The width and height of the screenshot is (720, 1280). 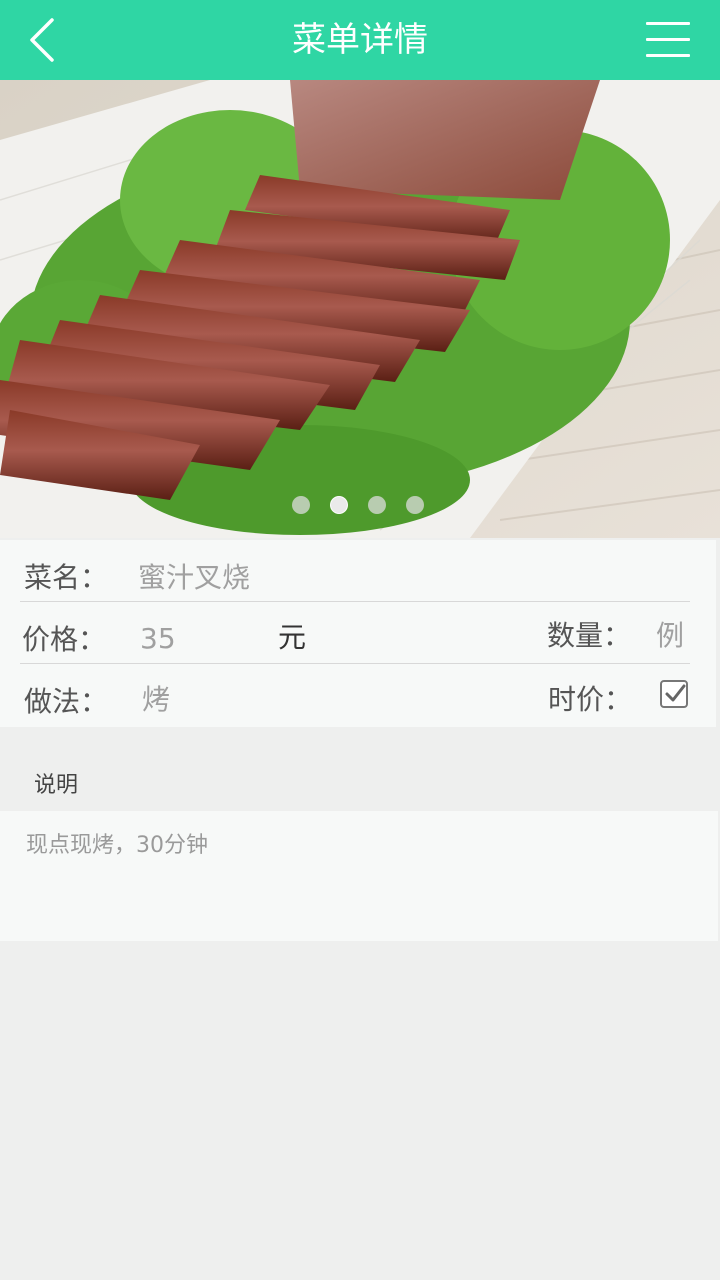 What do you see at coordinates (359, 876) in the screenshot?
I see `description-box: 现点现烤，30分钟` at bounding box center [359, 876].